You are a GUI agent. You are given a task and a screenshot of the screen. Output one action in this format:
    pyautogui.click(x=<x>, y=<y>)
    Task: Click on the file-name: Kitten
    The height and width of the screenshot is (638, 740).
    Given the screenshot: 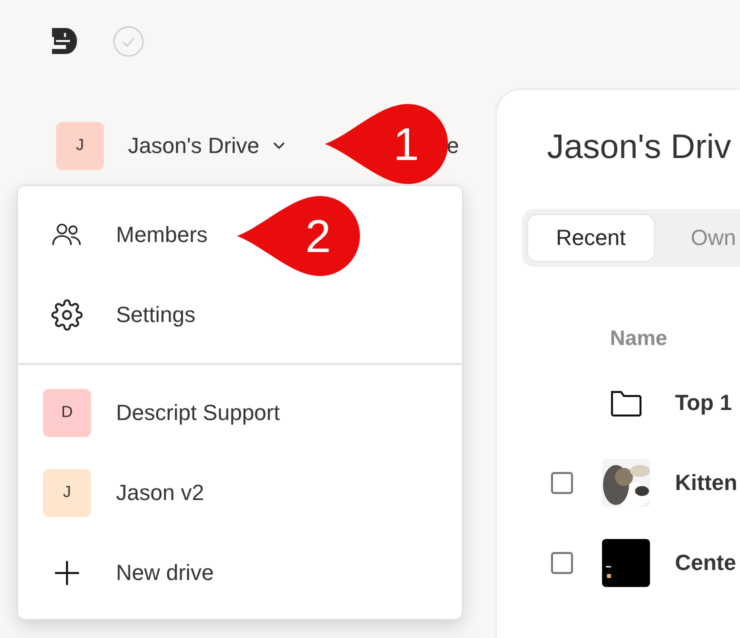 What is the action you would take?
    pyautogui.click(x=706, y=483)
    